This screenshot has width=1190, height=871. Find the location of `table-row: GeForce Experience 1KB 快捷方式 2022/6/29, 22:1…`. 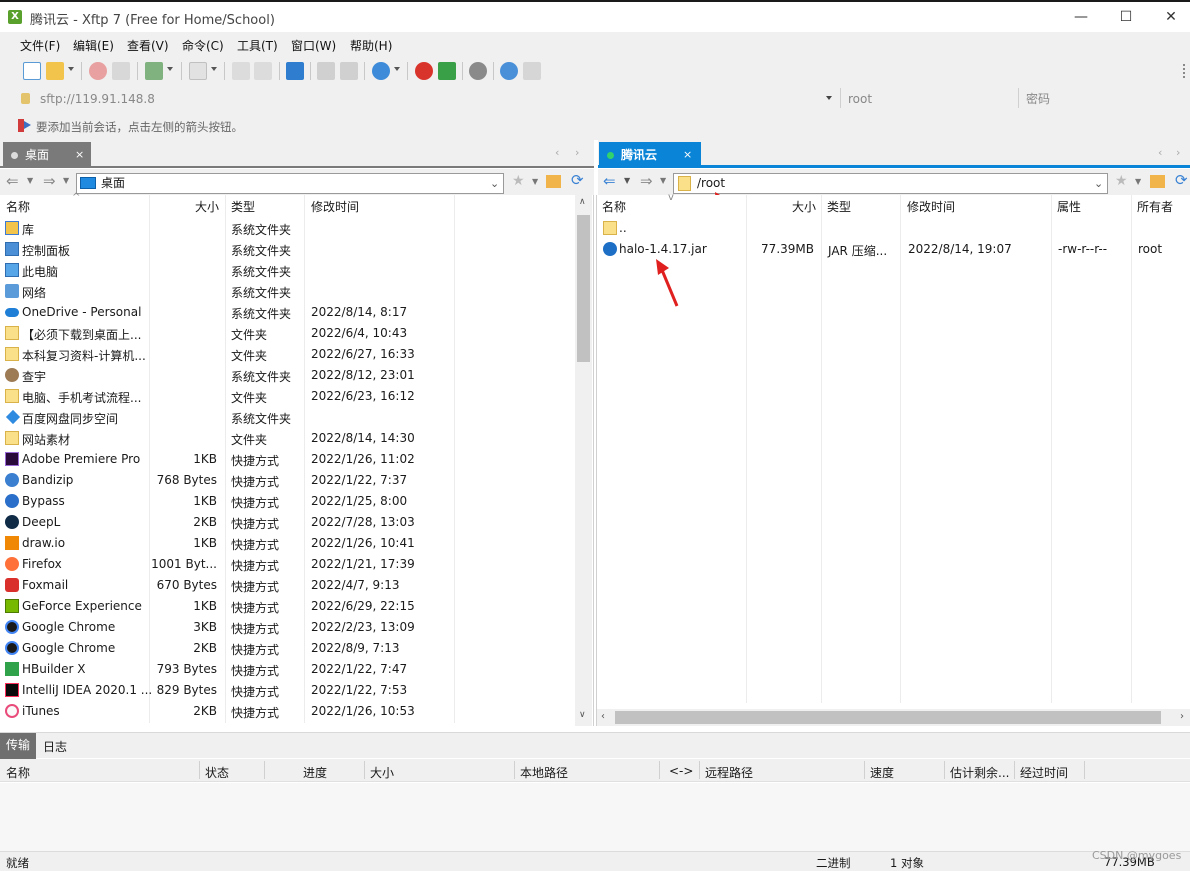

table-row: GeForce Experience 1KB 快捷方式 2022/6/29, 22:1… is located at coordinates (287, 606).